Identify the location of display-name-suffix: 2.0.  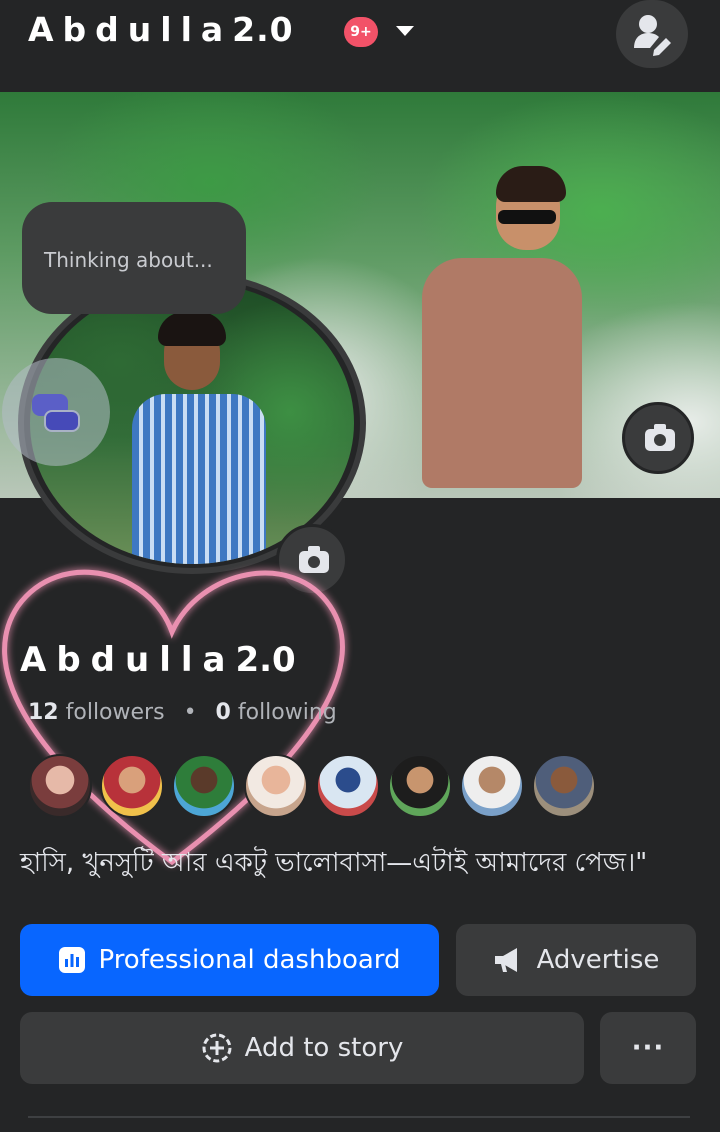
(265, 660).